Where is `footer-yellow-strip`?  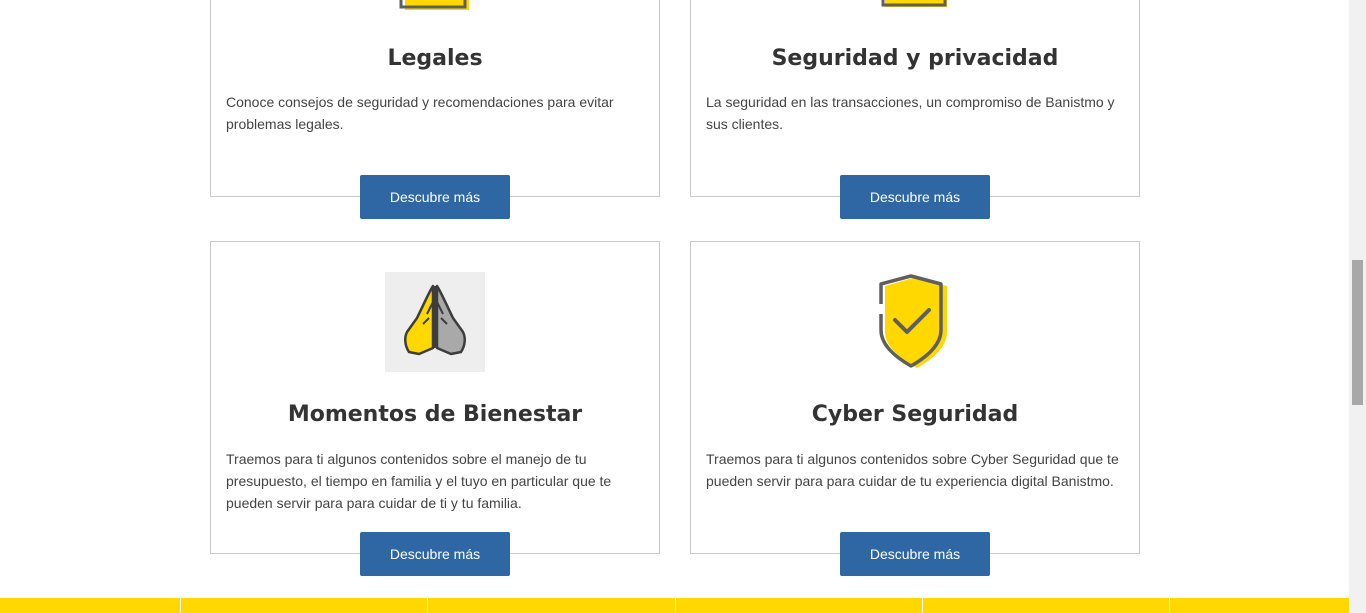
footer-yellow-strip is located at coordinates (674, 605).